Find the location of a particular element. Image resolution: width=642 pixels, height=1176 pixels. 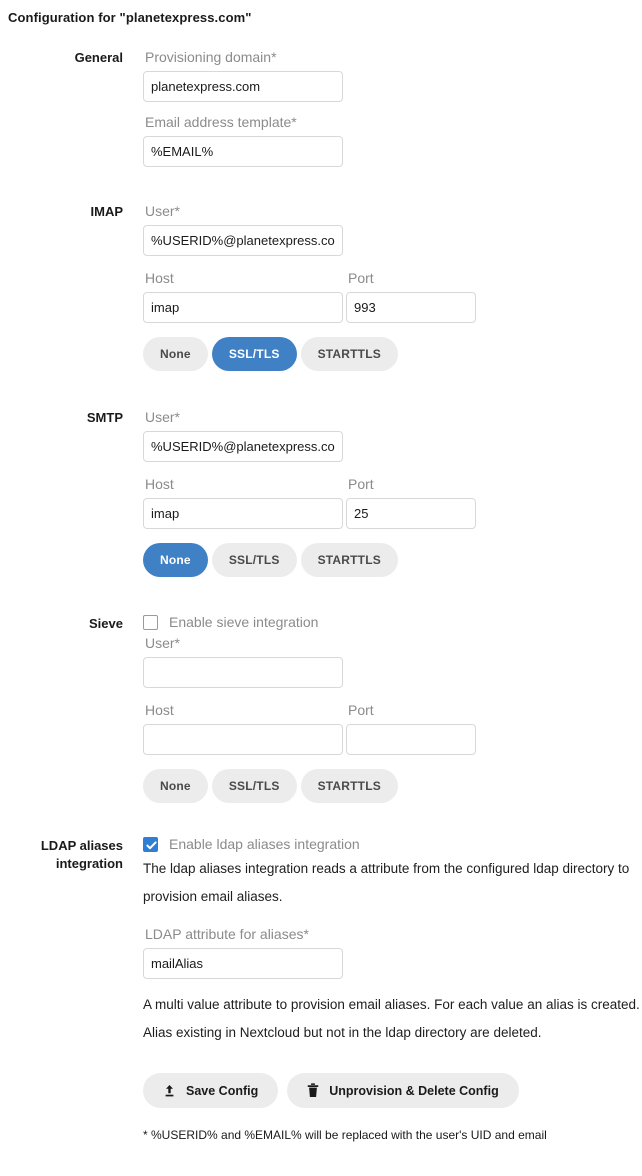

smtp-port-field: Port is located at coordinates (411, 501).